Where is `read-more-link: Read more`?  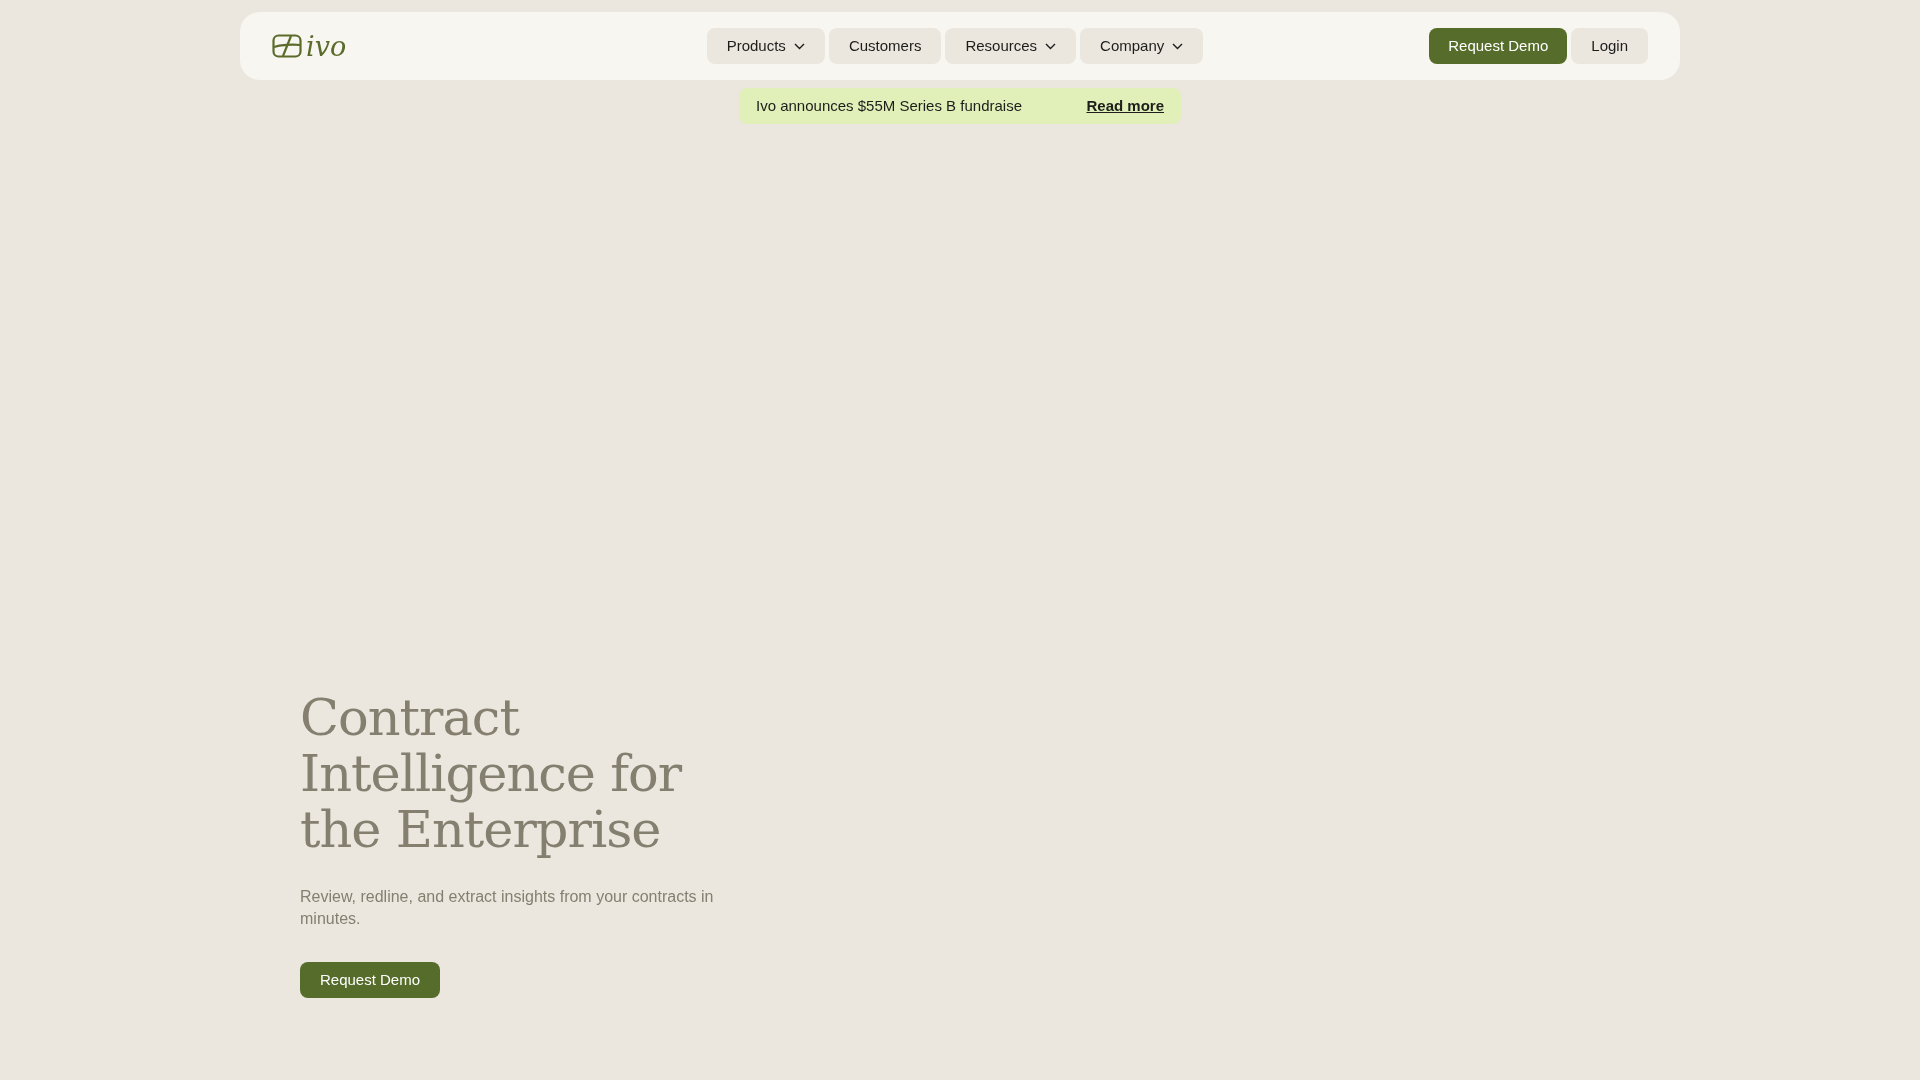 read-more-link: Read more is located at coordinates (1125, 106).